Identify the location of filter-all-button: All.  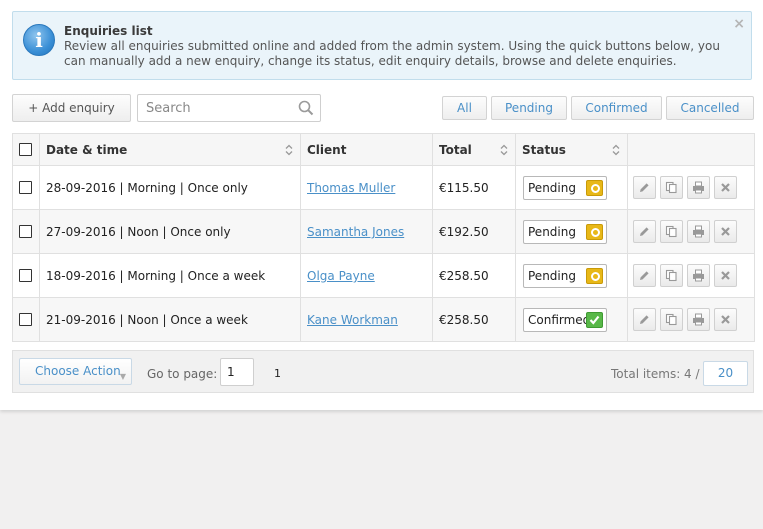
(464, 108).